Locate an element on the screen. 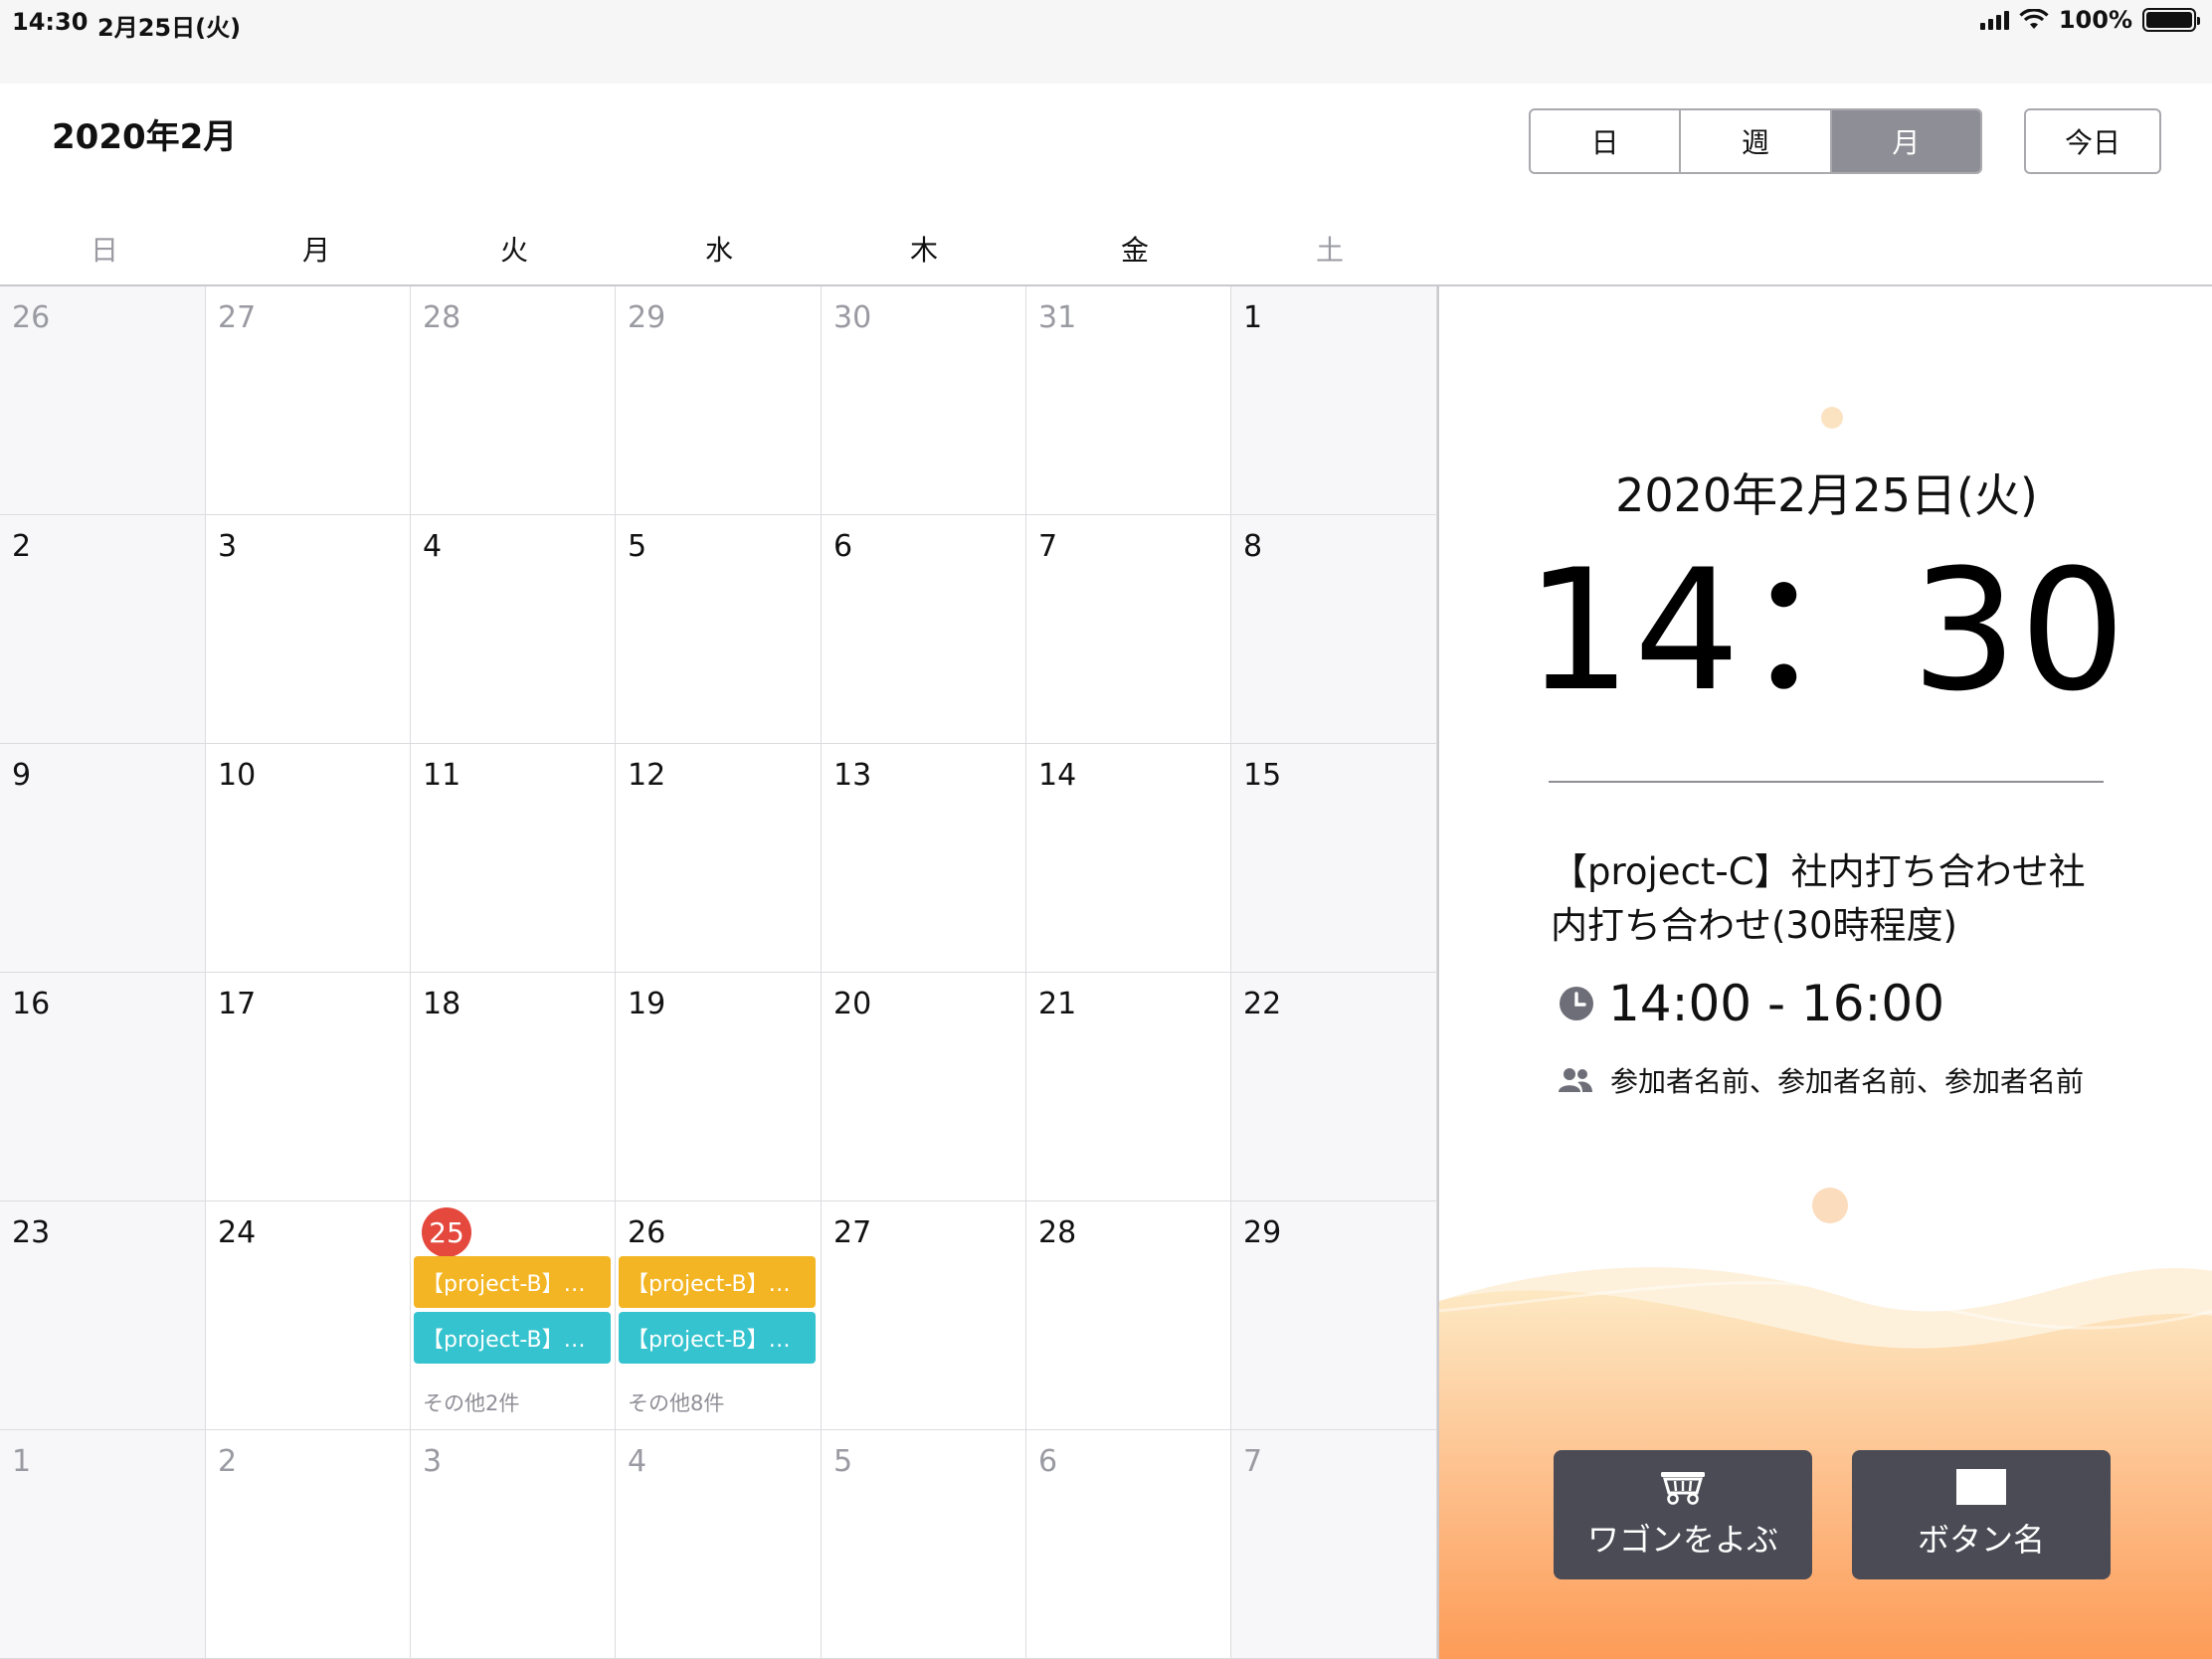 The height and width of the screenshot is (1659, 2212). status-bar: 14:30 2月25日(火) 100% is located at coordinates (1106, 42).